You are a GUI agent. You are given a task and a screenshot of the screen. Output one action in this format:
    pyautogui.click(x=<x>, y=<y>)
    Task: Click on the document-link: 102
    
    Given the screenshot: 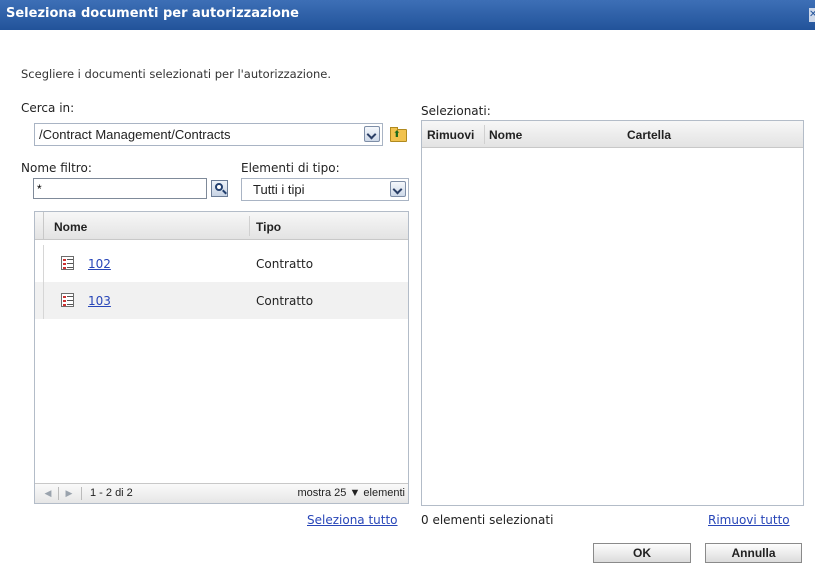 What is the action you would take?
    pyautogui.click(x=99, y=264)
    